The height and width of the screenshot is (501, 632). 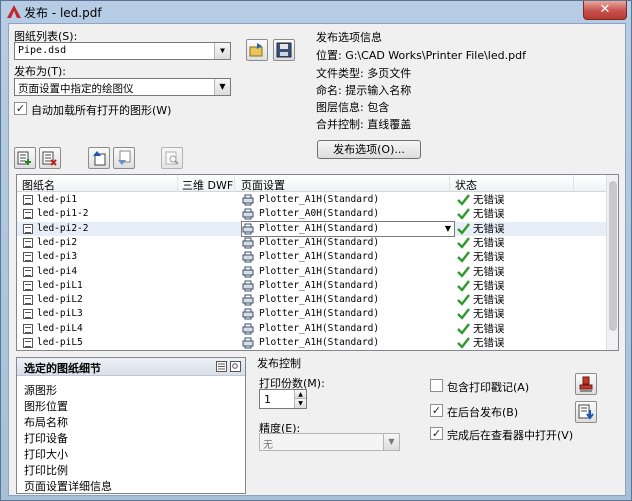 I want to click on options-info-title: 发布选项信息, so click(x=349, y=37).